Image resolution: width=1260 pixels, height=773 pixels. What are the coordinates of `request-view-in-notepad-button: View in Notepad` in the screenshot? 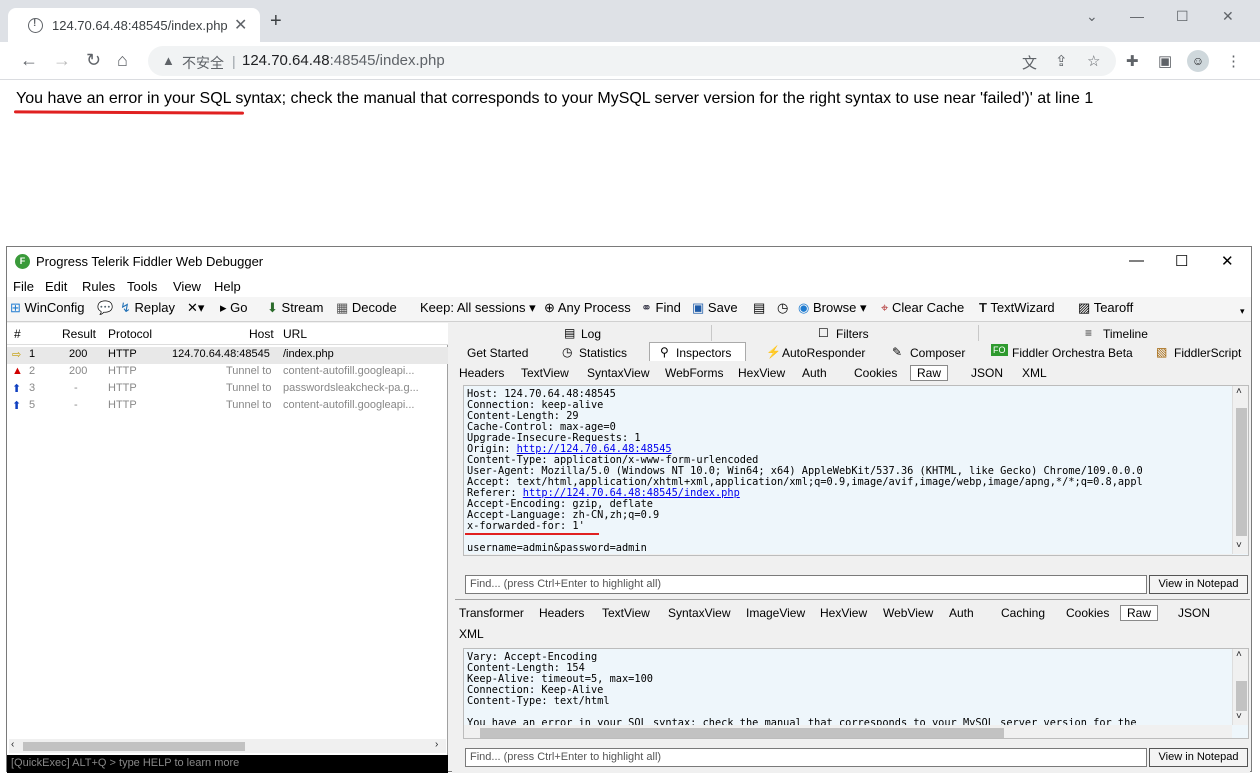 It's located at (1198, 584).